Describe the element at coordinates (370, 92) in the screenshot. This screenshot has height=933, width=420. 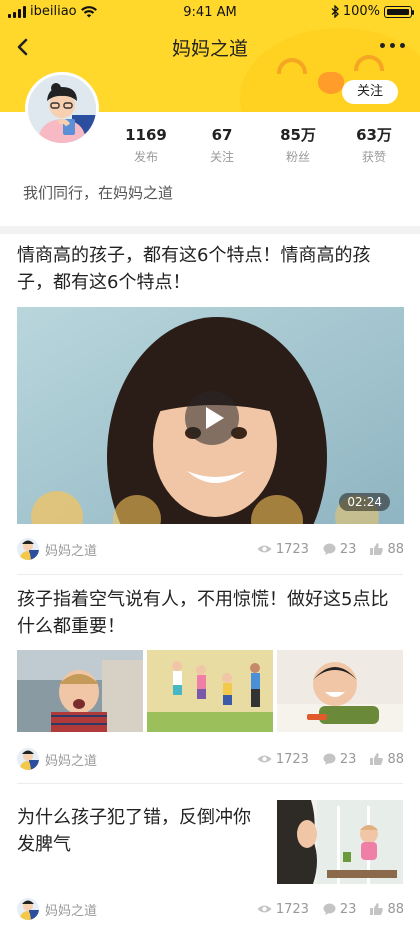
I see `follow-button: 关注` at that location.